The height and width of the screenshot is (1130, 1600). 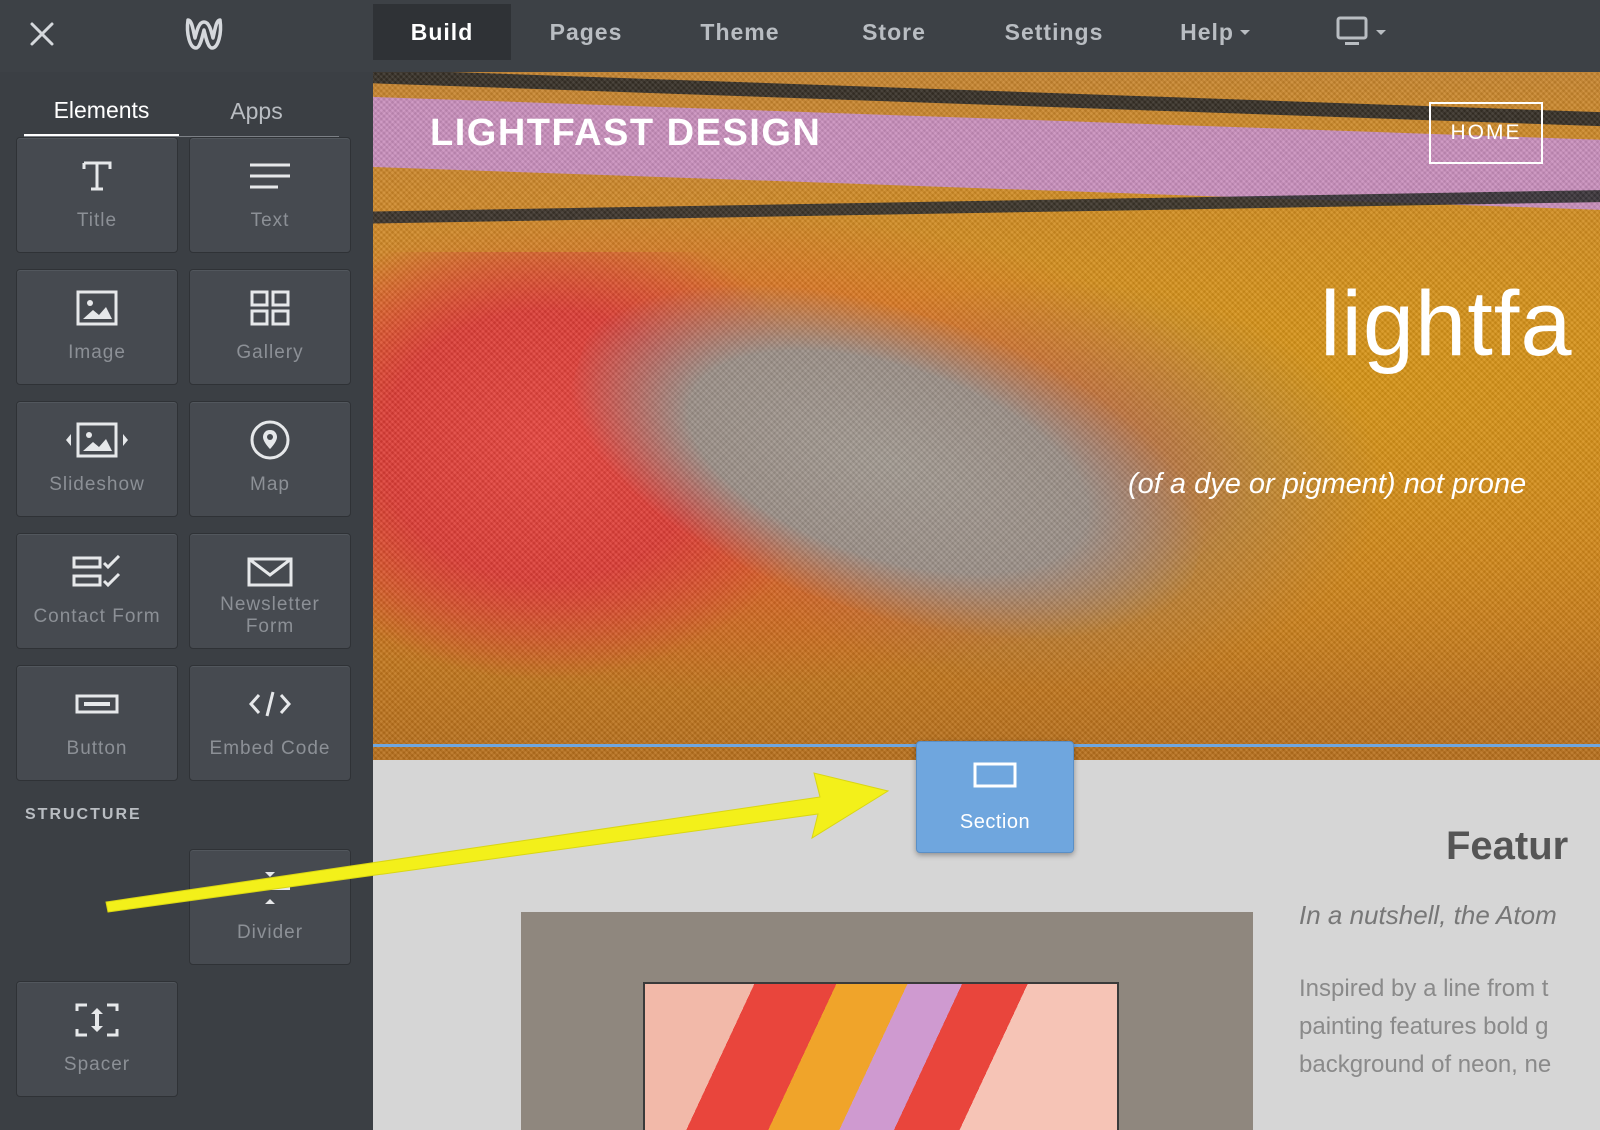 I want to click on element-label: Embed Code, so click(x=270, y=748).